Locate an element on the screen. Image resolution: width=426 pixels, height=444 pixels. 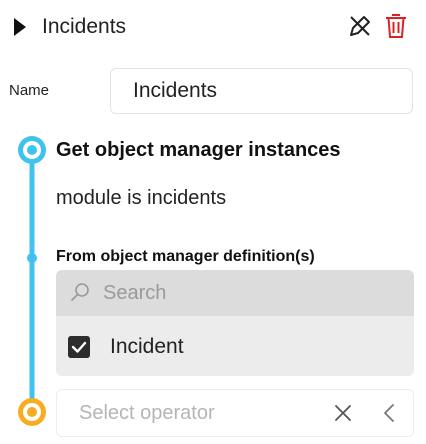
clear-icon is located at coordinates (343, 413).